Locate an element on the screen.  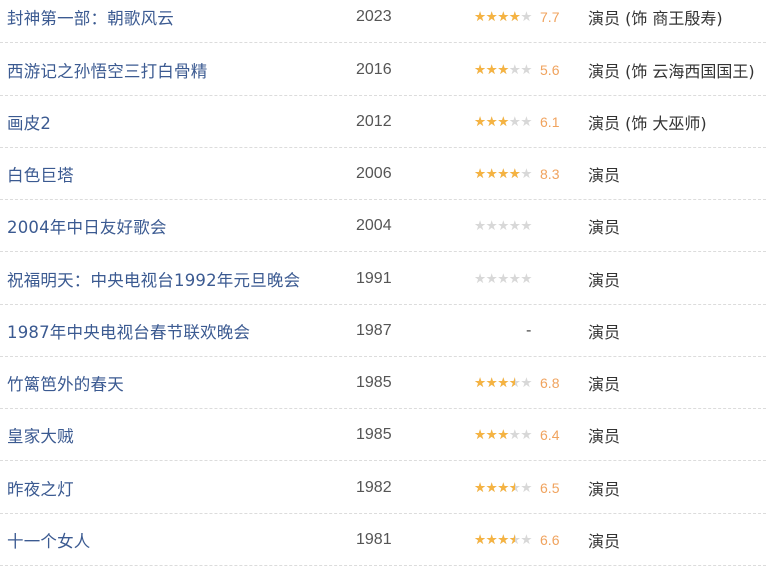
list-item: 皇家大贼 1985 ★★★★★★★★★★ 6.4 演员 is located at coordinates (383, 435).